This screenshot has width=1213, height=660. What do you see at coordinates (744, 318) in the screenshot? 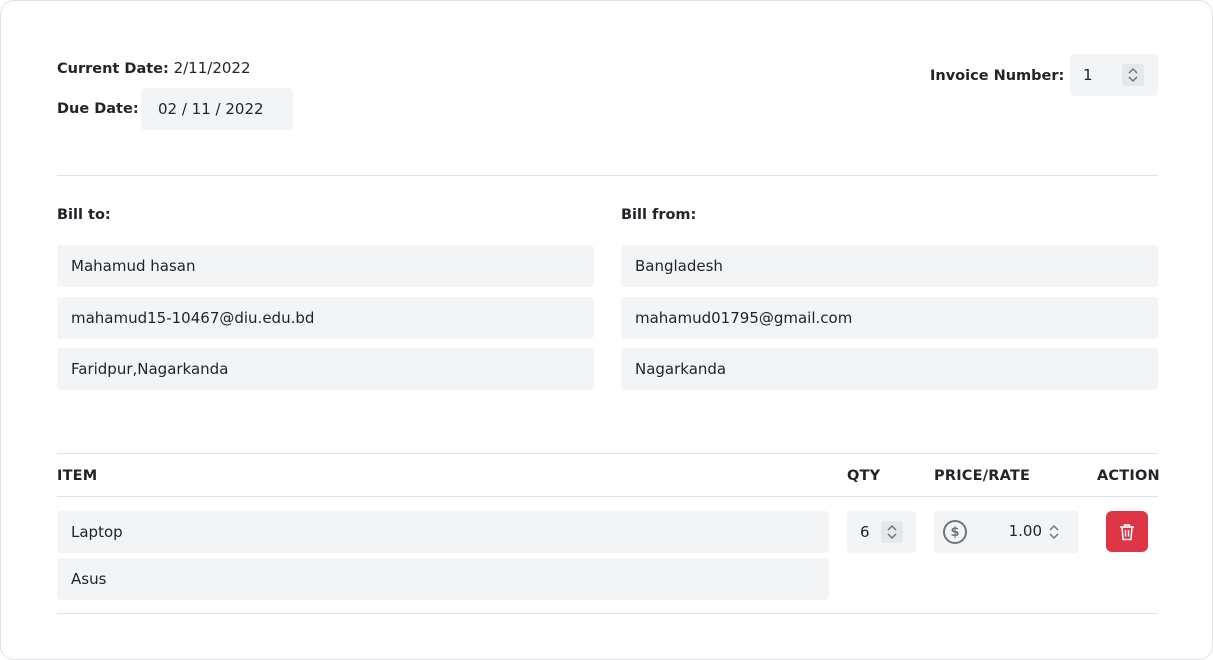
I see `bill-from-email: mahamud01795@gmail.com` at bounding box center [744, 318].